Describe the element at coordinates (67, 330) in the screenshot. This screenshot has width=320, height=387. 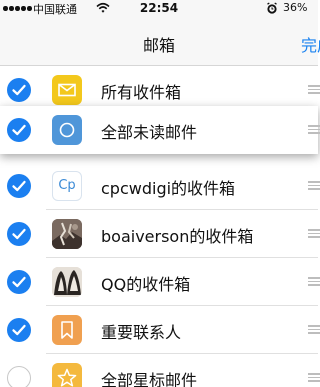
I see `bookmark-icon` at that location.